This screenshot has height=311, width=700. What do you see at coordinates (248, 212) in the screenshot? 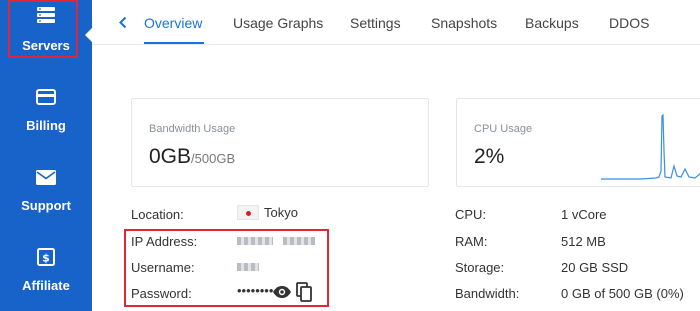
I see `japan-flag-icon` at bounding box center [248, 212].